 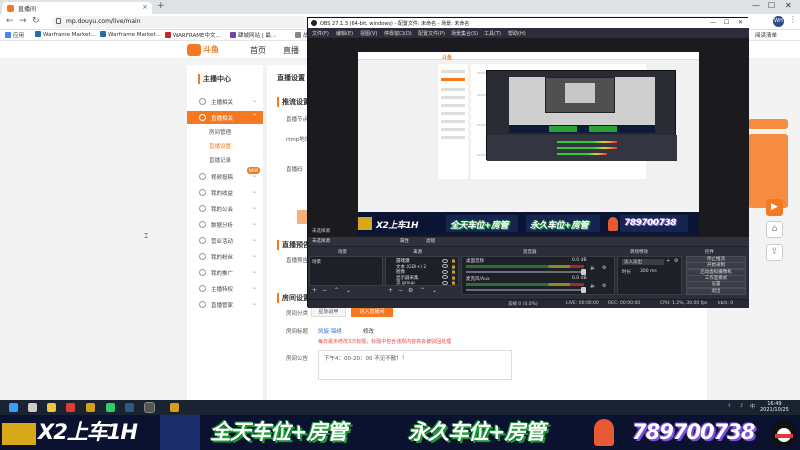 I want to click on source-up-button: ⌃, so click(x=422, y=290).